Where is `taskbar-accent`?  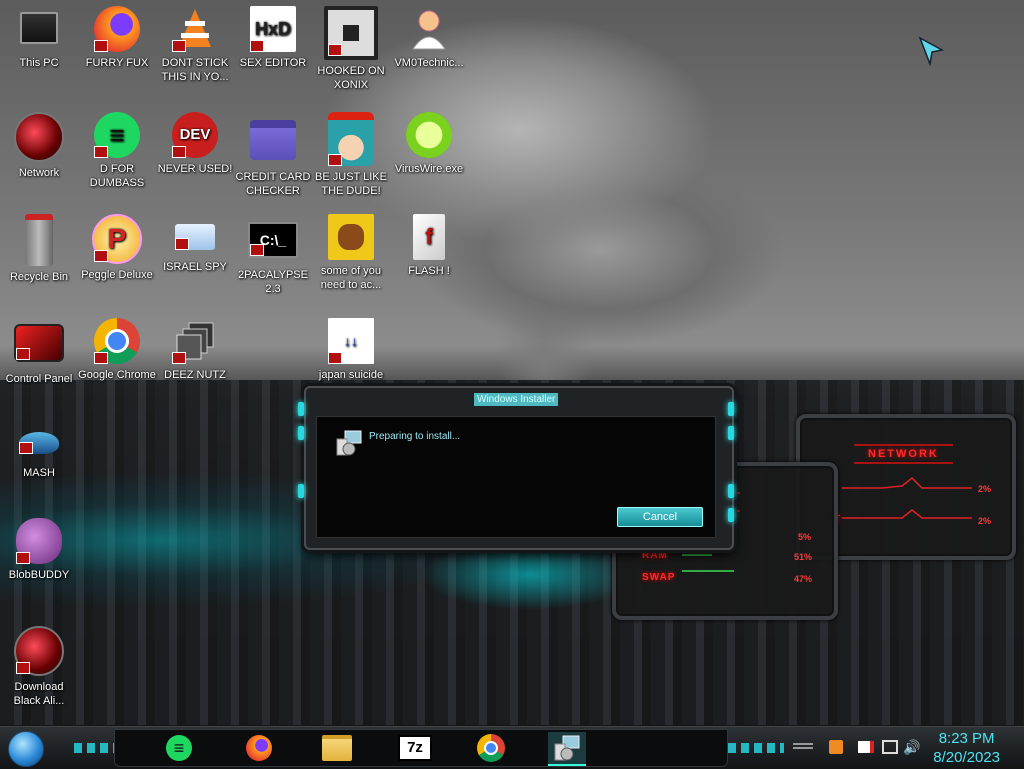
taskbar-accent is located at coordinates (756, 748).